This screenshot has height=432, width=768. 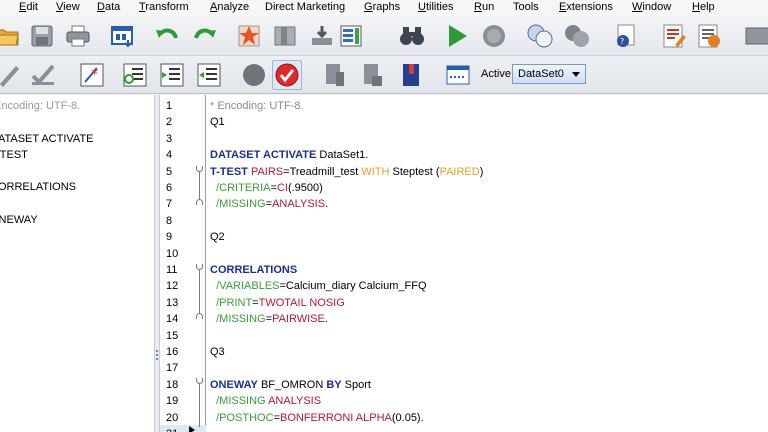 What do you see at coordinates (707, 7) in the screenshot?
I see `menu-label-rest: elp` at bounding box center [707, 7].